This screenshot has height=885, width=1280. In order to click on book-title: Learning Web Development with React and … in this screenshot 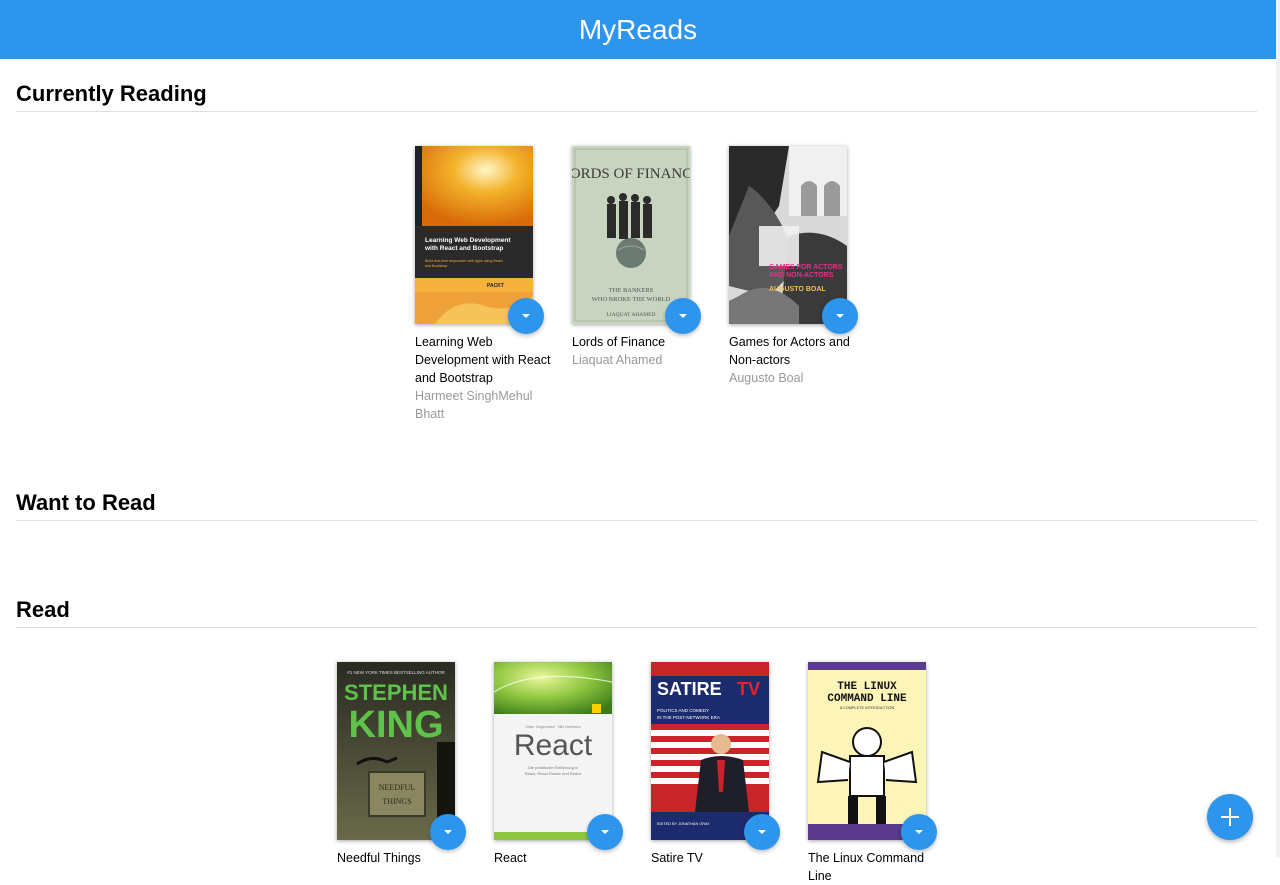, I will do `click(485, 378)`.